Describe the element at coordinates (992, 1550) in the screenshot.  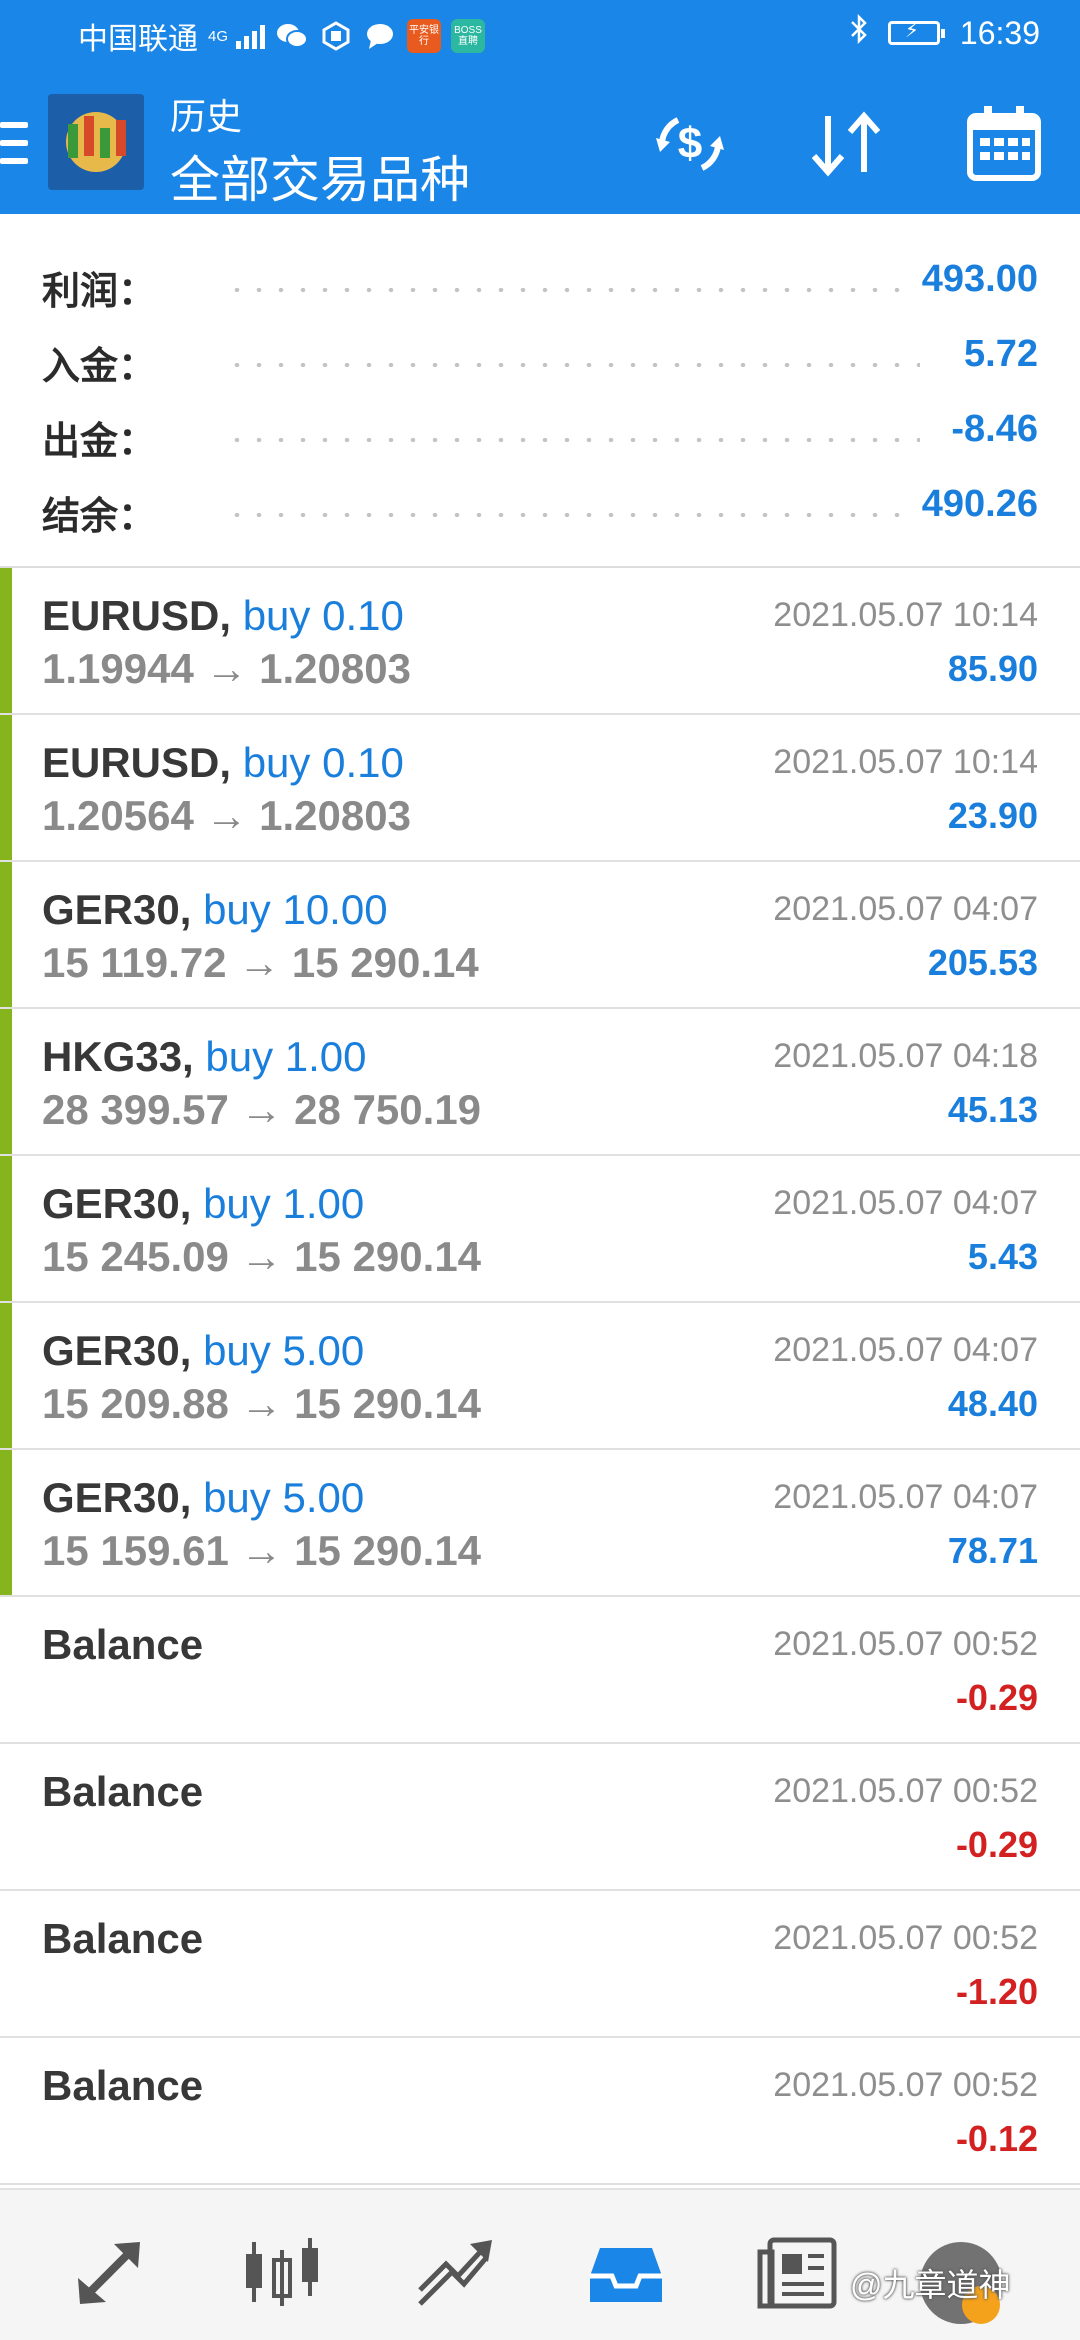
I see `trade-profit: 78.71` at that location.